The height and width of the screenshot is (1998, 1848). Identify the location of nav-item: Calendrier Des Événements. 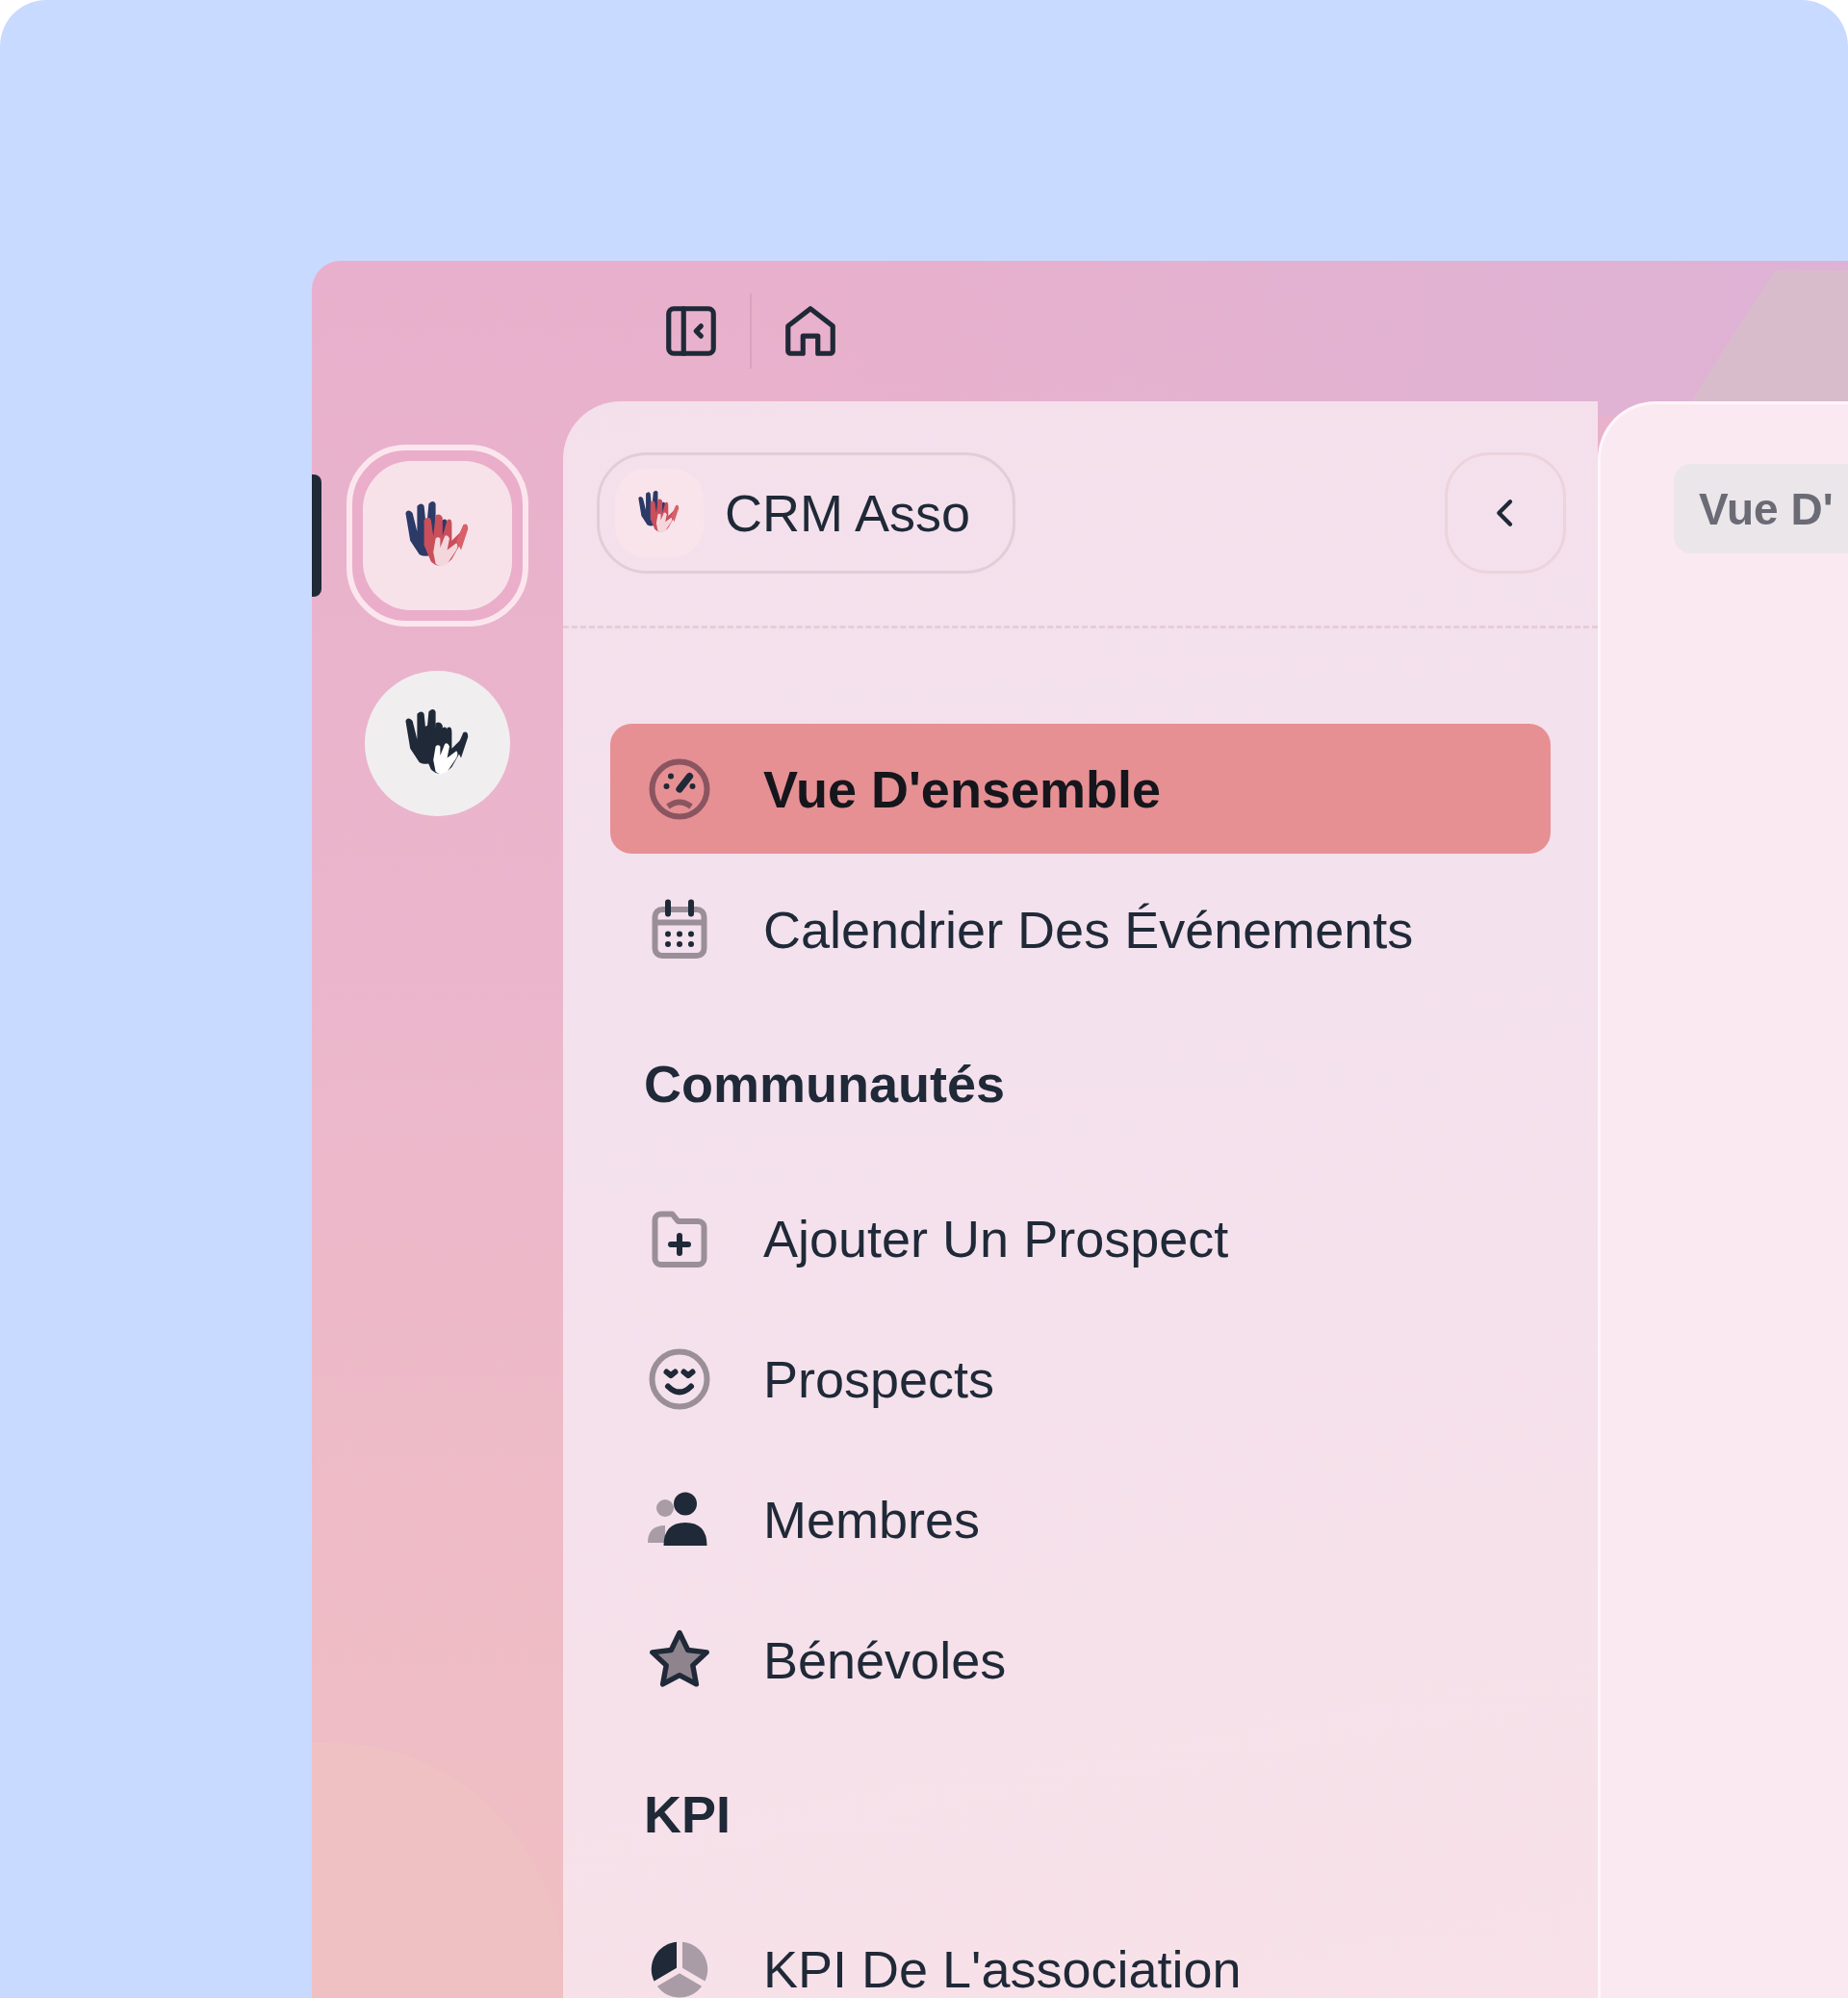
(1080, 929).